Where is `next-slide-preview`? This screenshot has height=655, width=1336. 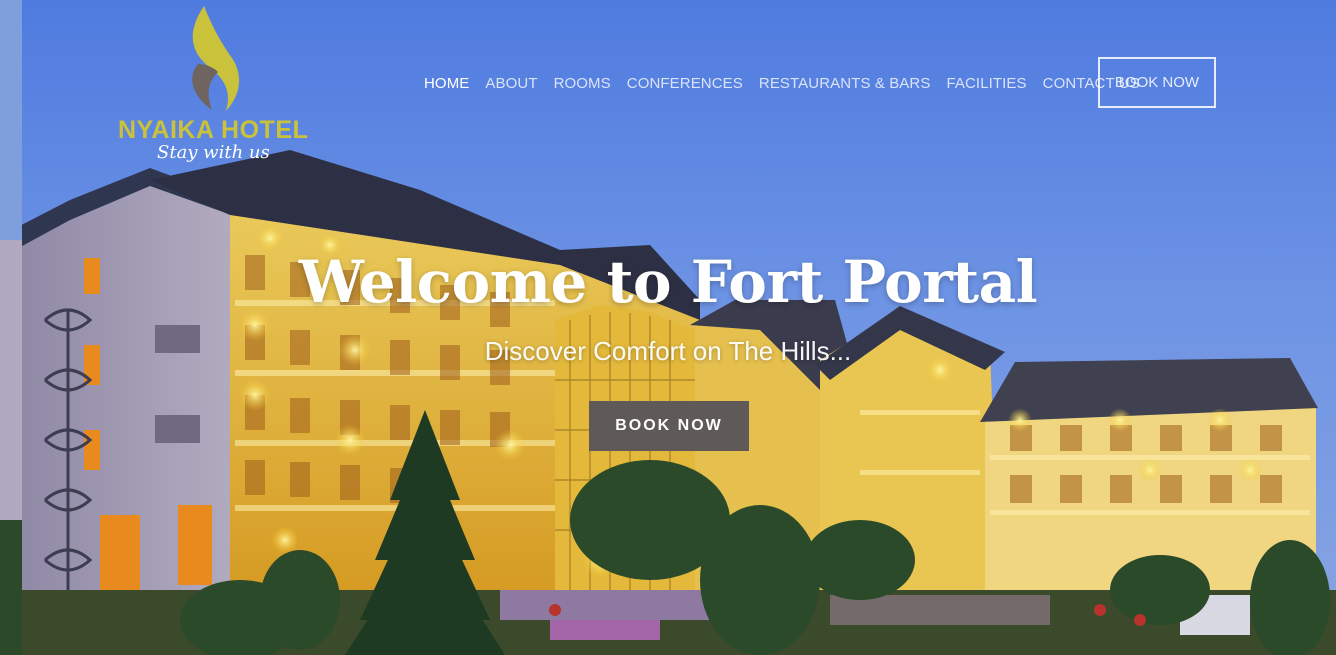
next-slide-preview is located at coordinates (11, 327).